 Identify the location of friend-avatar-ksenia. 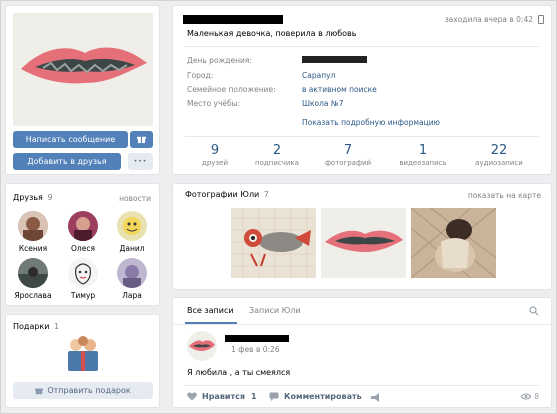
(33, 226).